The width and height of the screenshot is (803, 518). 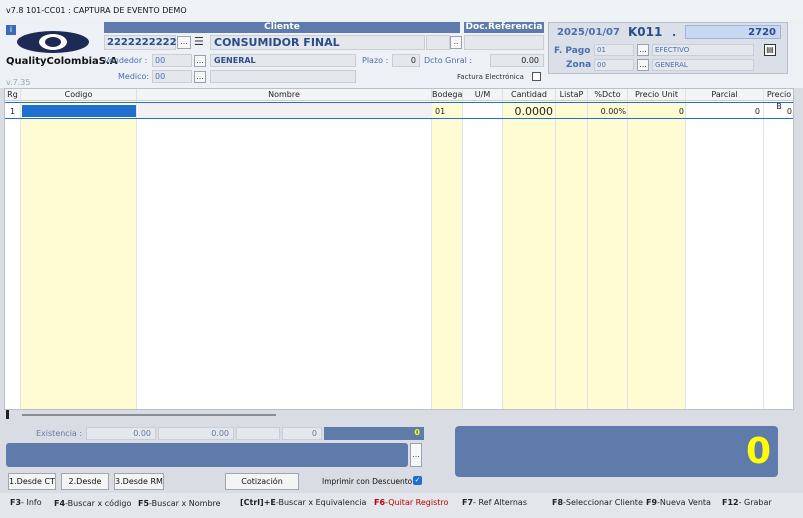 What do you see at coordinates (757, 111) in the screenshot?
I see `row-parcial: 0` at bounding box center [757, 111].